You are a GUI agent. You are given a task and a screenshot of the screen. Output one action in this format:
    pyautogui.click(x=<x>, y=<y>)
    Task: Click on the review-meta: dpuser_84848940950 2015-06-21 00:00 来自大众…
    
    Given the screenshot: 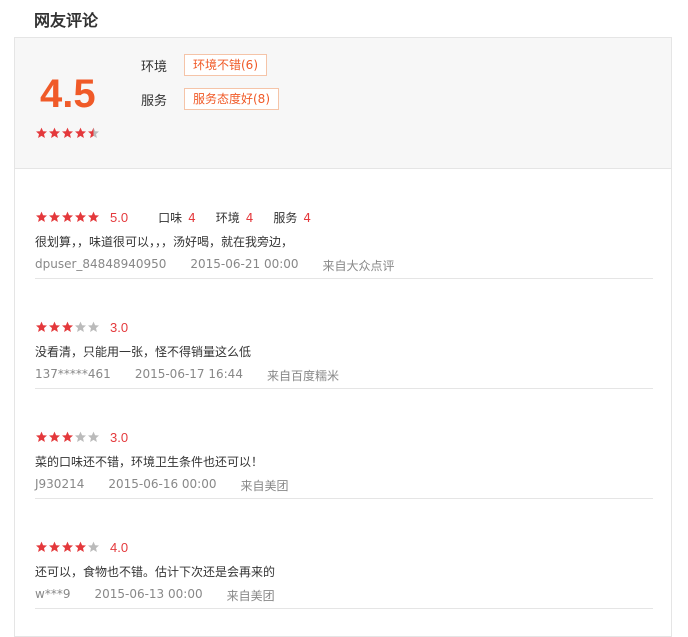 What is the action you would take?
    pyautogui.click(x=227, y=265)
    